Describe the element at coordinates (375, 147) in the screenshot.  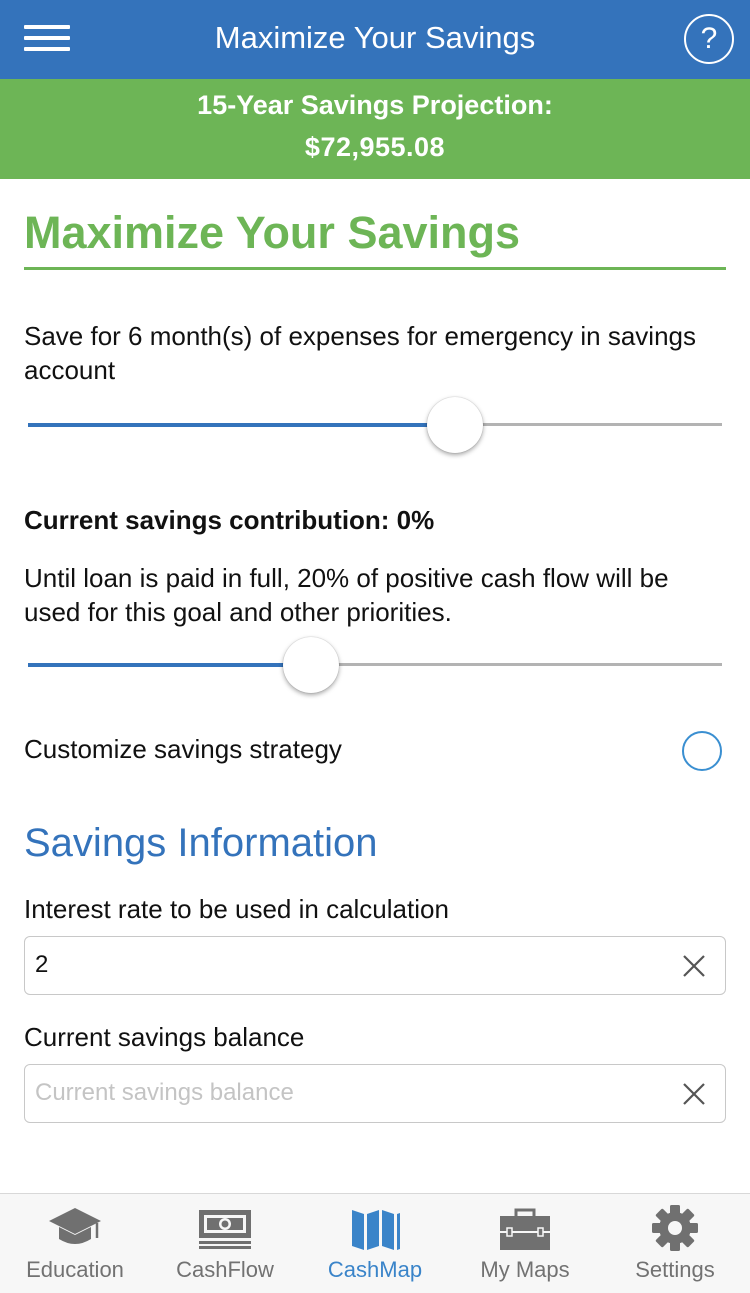
I see `projection-value: $72,955.08` at that location.